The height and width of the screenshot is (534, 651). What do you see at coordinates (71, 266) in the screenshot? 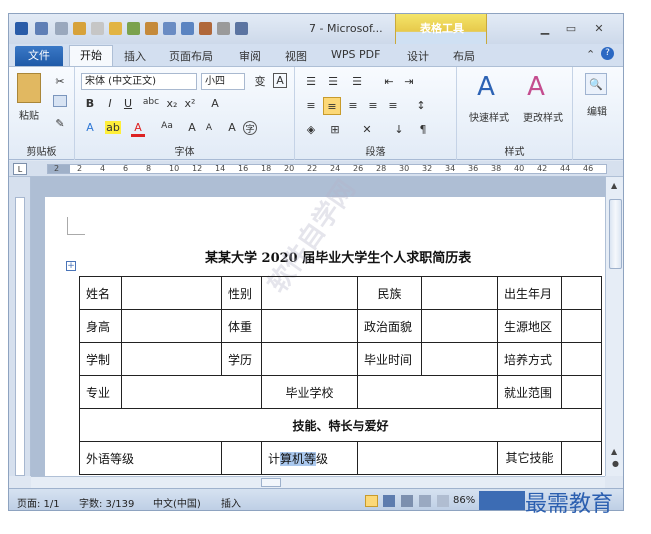
I see `table-move-handle-icon: +` at bounding box center [71, 266].